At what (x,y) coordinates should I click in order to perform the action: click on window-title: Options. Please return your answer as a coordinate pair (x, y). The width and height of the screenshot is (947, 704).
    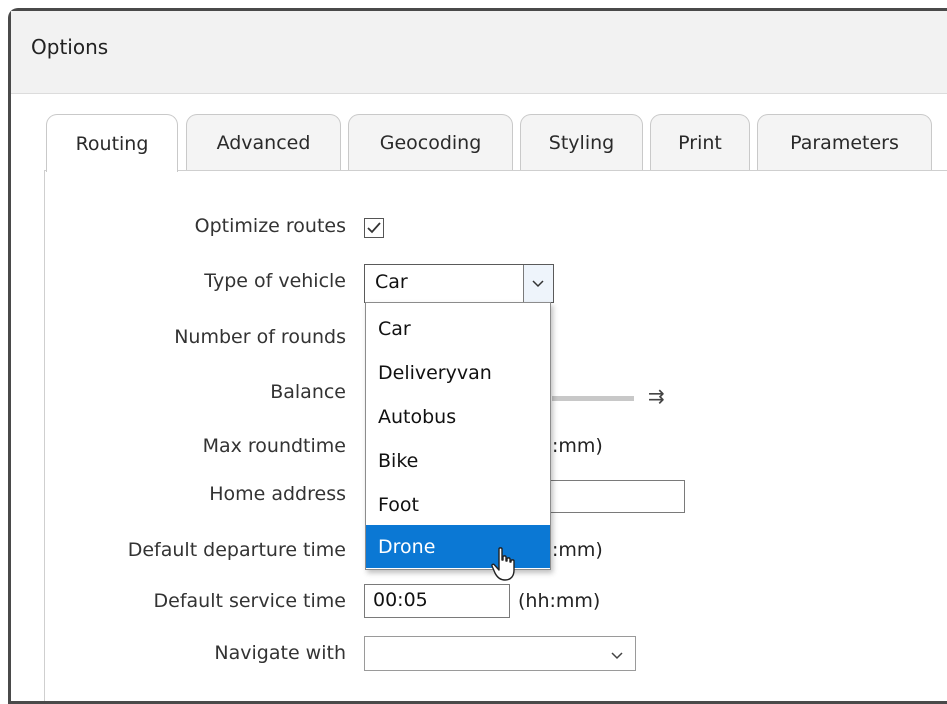
    Looking at the image, I should click on (70, 47).